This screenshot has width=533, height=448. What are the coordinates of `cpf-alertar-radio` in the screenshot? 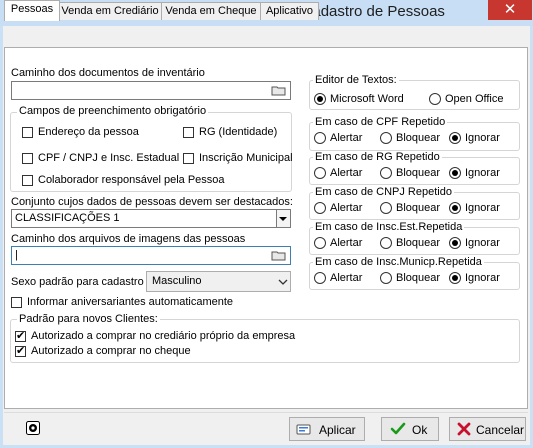 It's located at (320, 138).